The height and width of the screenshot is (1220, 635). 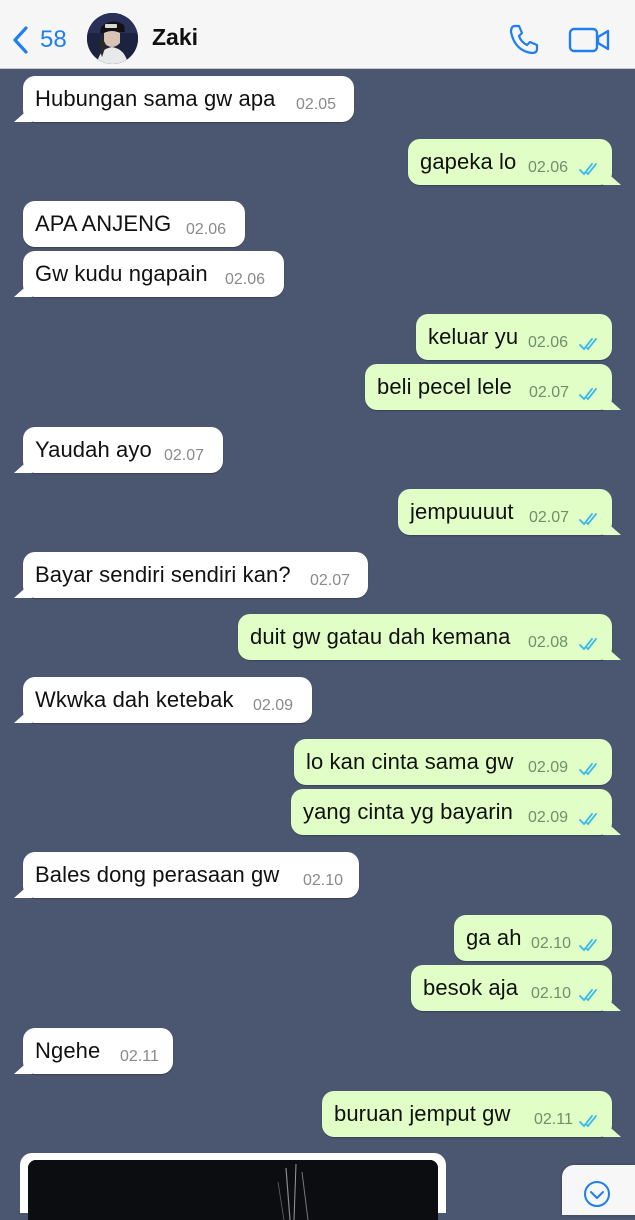 I want to click on message-text: gapeka lo, so click(x=468, y=161).